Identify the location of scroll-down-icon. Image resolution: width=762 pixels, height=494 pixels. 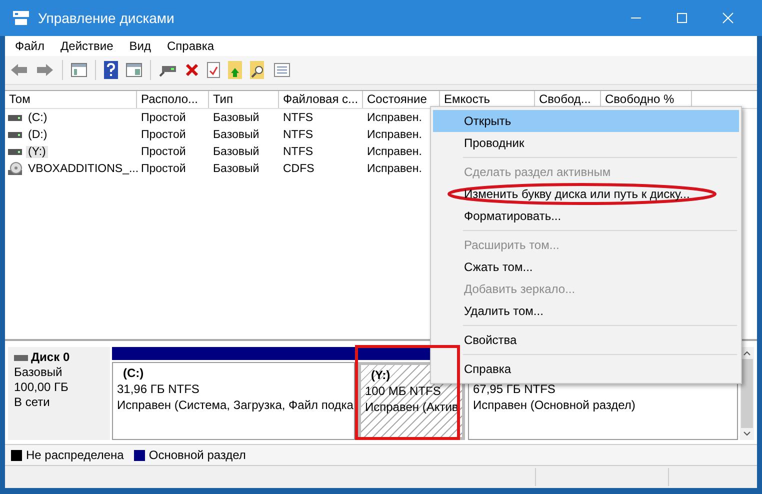
(747, 434).